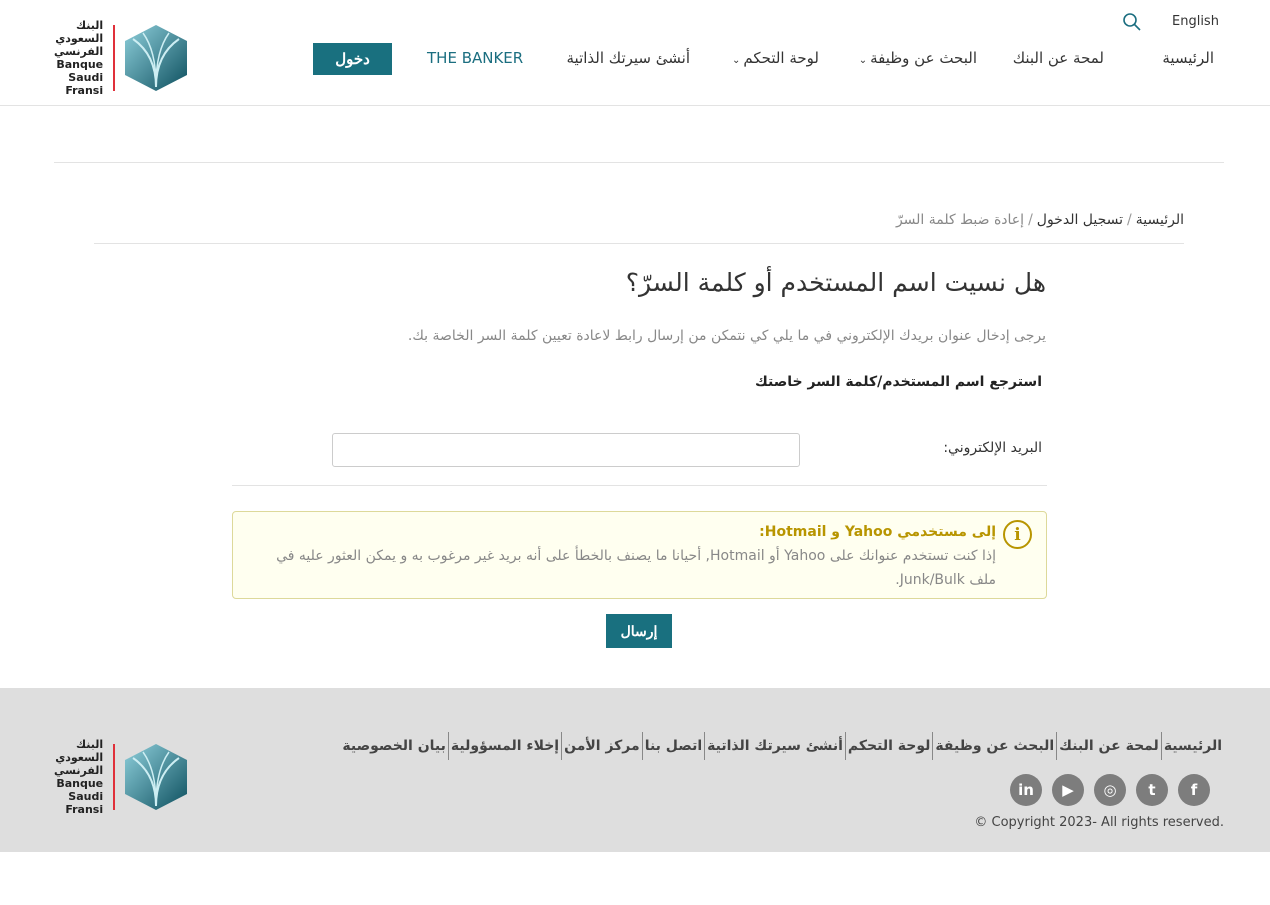 The height and width of the screenshot is (905, 1270). I want to click on social-links: f t ◎ ▶ in, so click(1110, 790).